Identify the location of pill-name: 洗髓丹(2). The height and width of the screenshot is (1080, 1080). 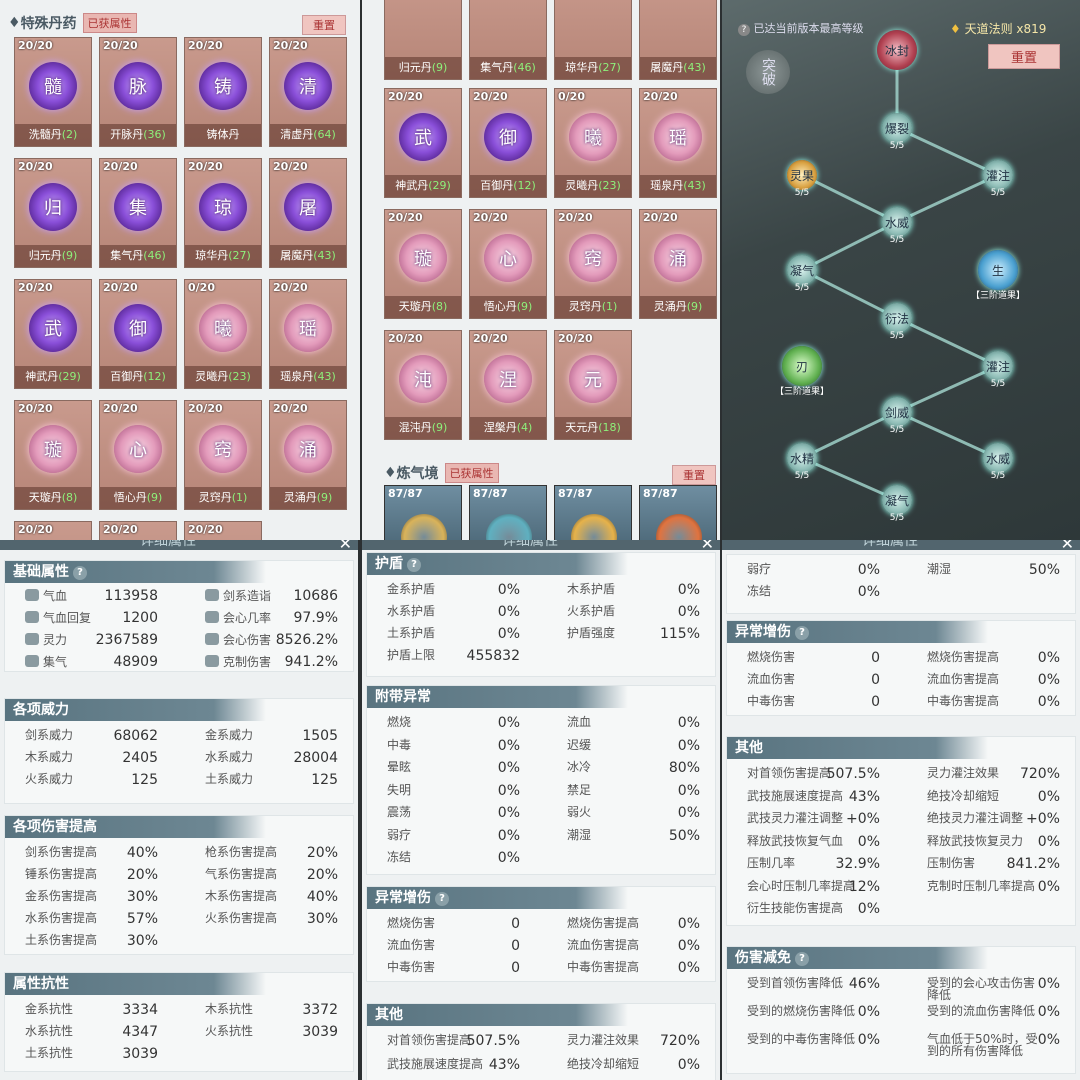
(53, 135).